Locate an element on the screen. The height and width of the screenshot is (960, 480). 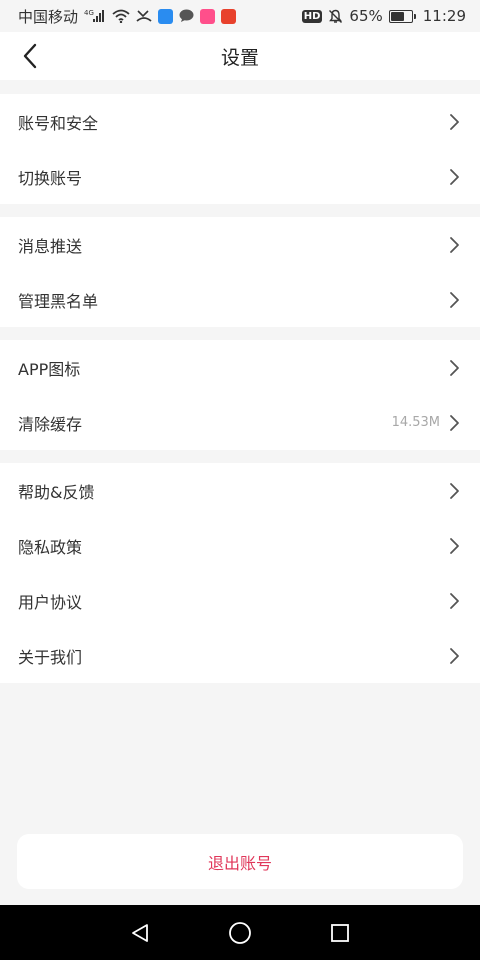
page-title: 设置 is located at coordinates (239, 57).